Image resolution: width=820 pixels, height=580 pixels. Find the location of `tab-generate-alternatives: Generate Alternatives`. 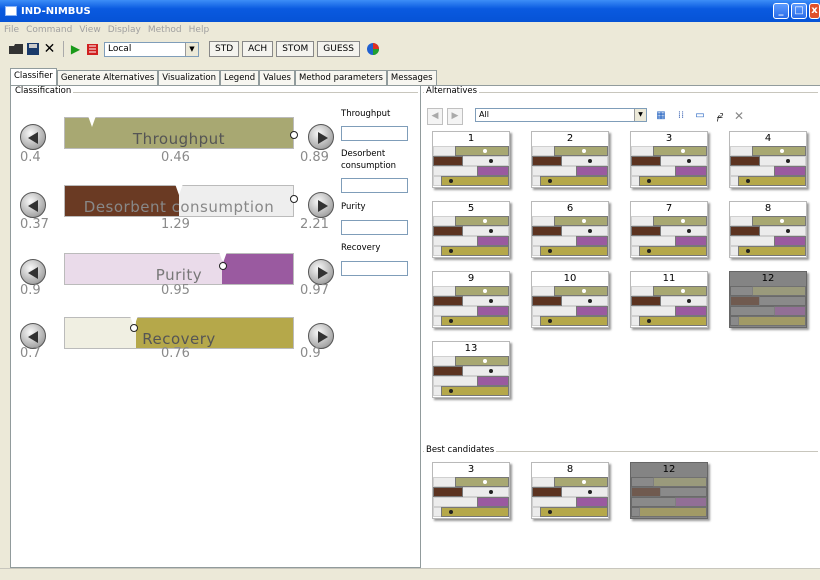

tab-generate-alternatives: Generate Alternatives is located at coordinates (107, 77).